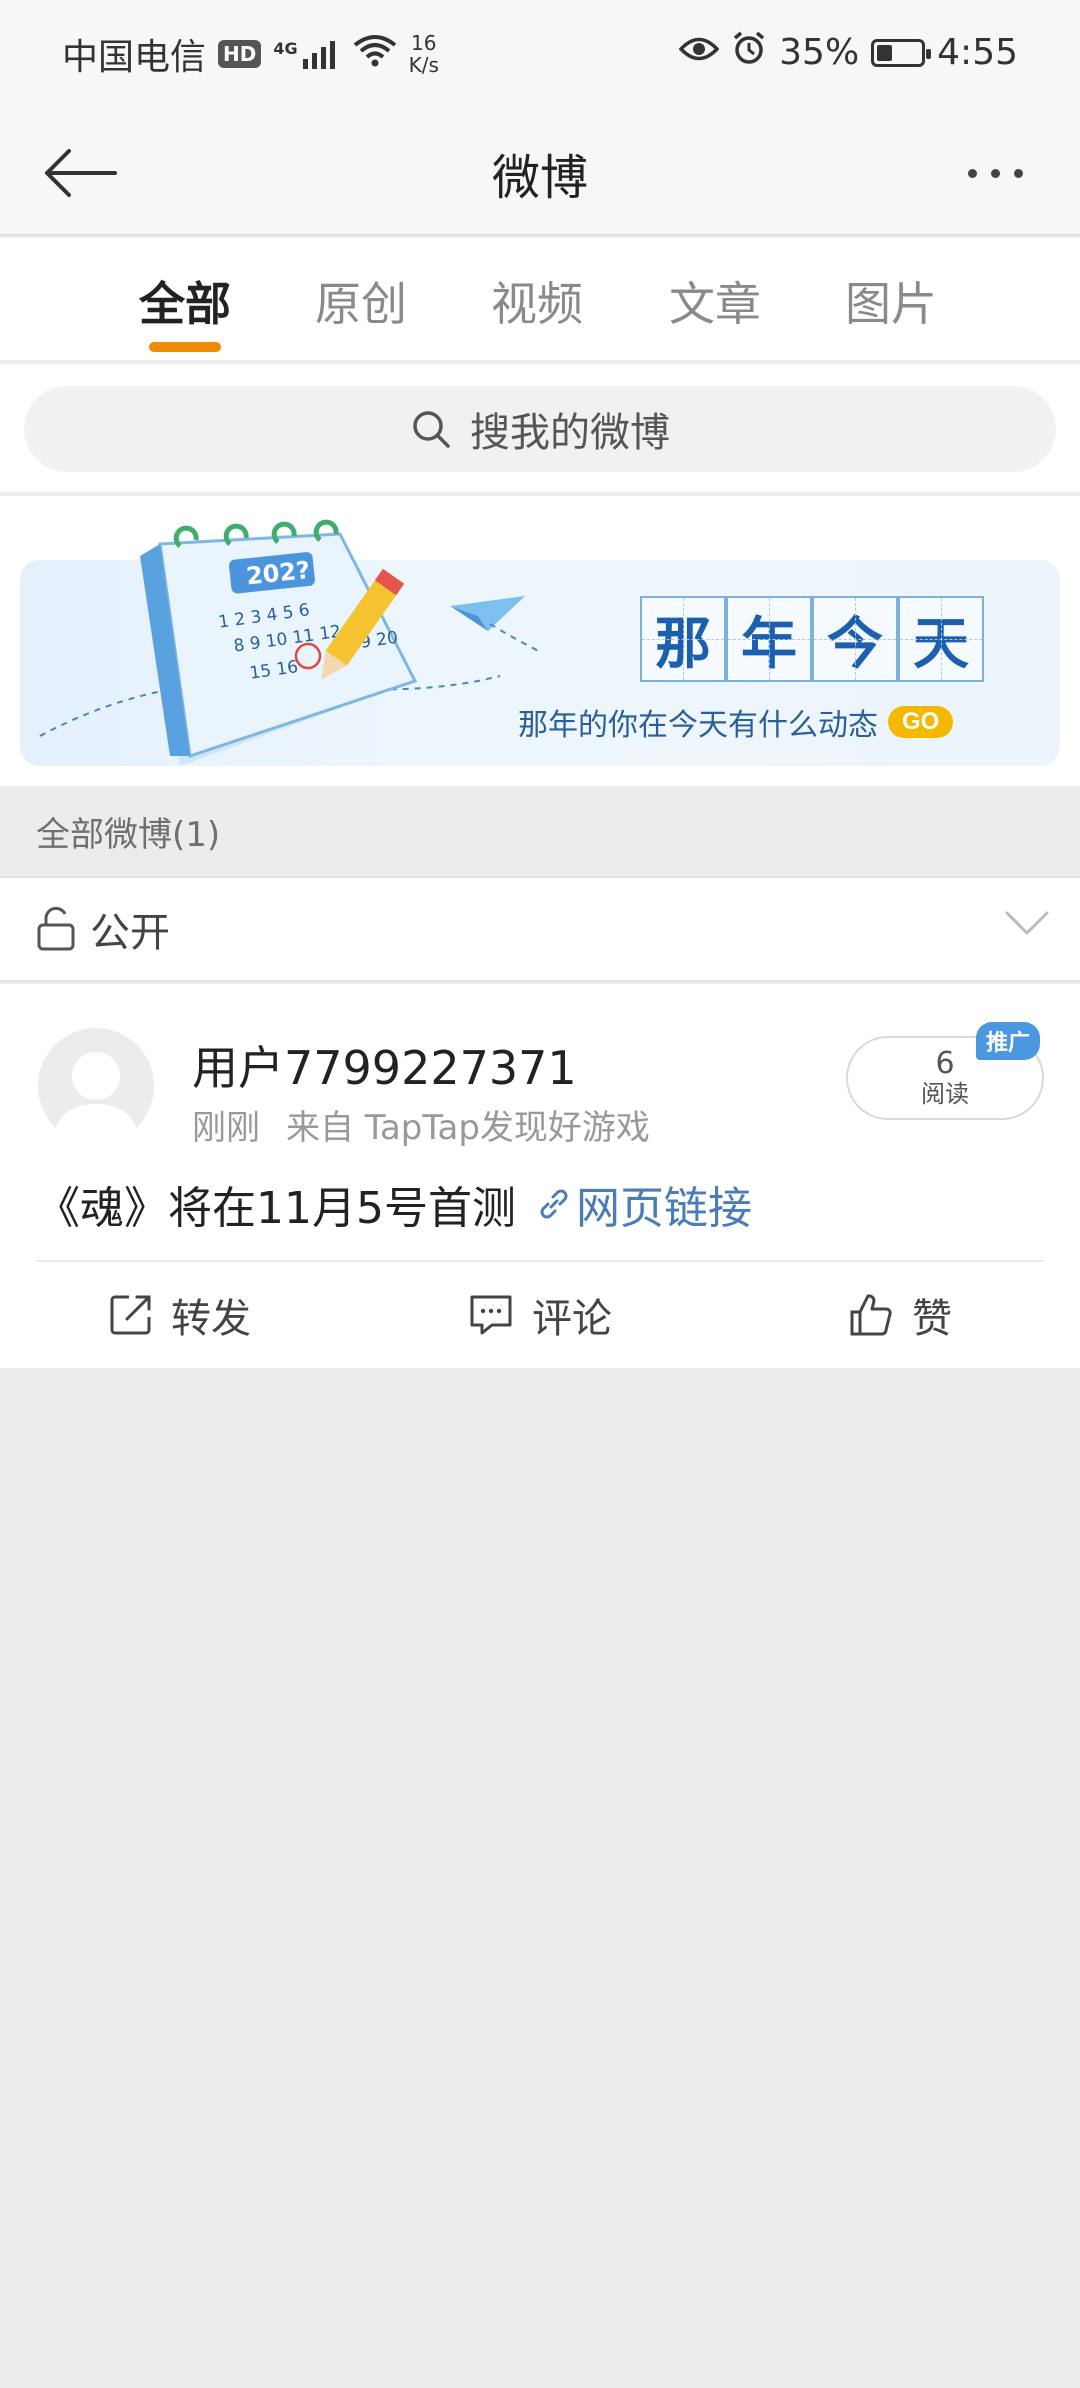  What do you see at coordinates (921, 722) in the screenshot?
I see `go-button: GO` at bounding box center [921, 722].